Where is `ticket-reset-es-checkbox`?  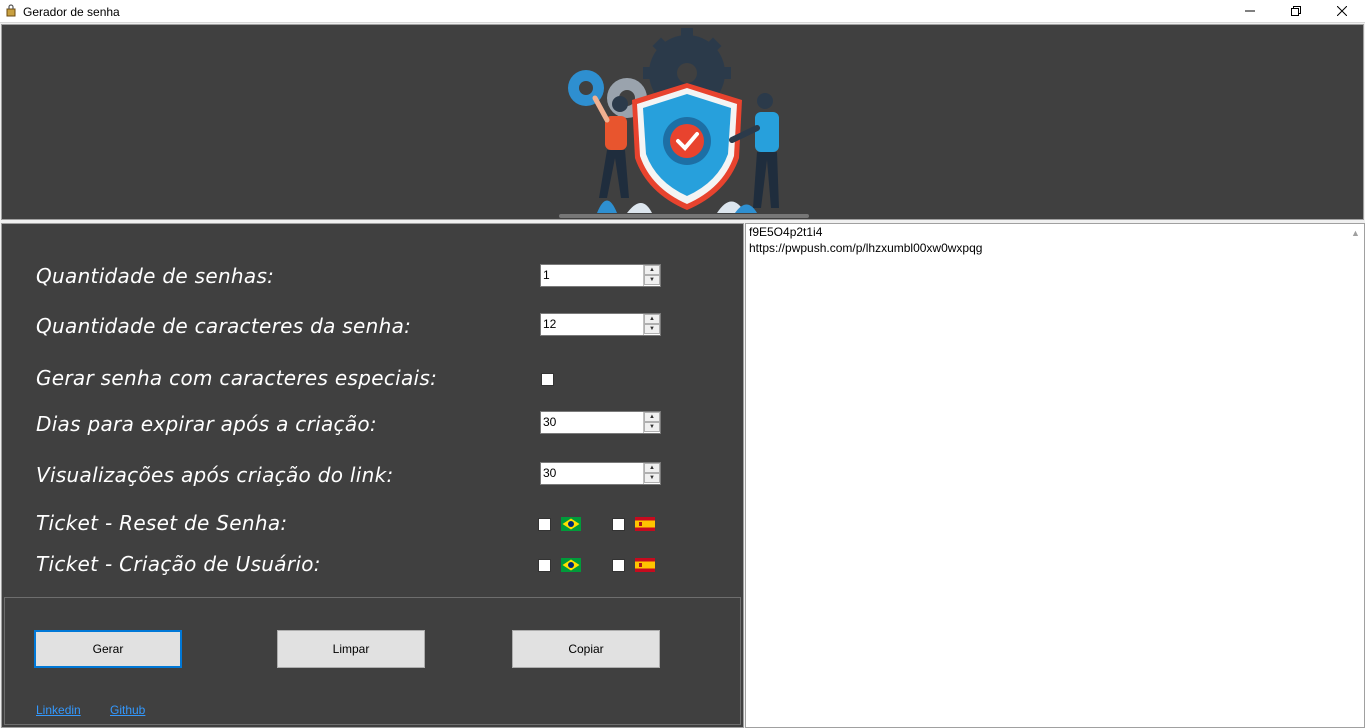 ticket-reset-es-checkbox is located at coordinates (618, 524).